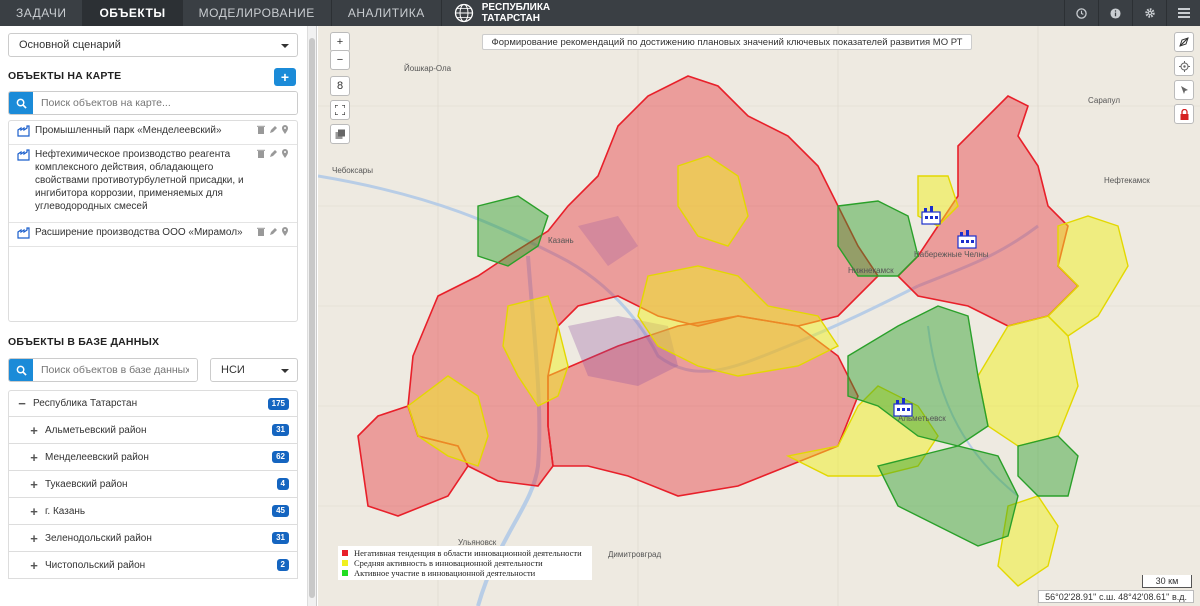  I want to click on map-search, so click(153, 103).